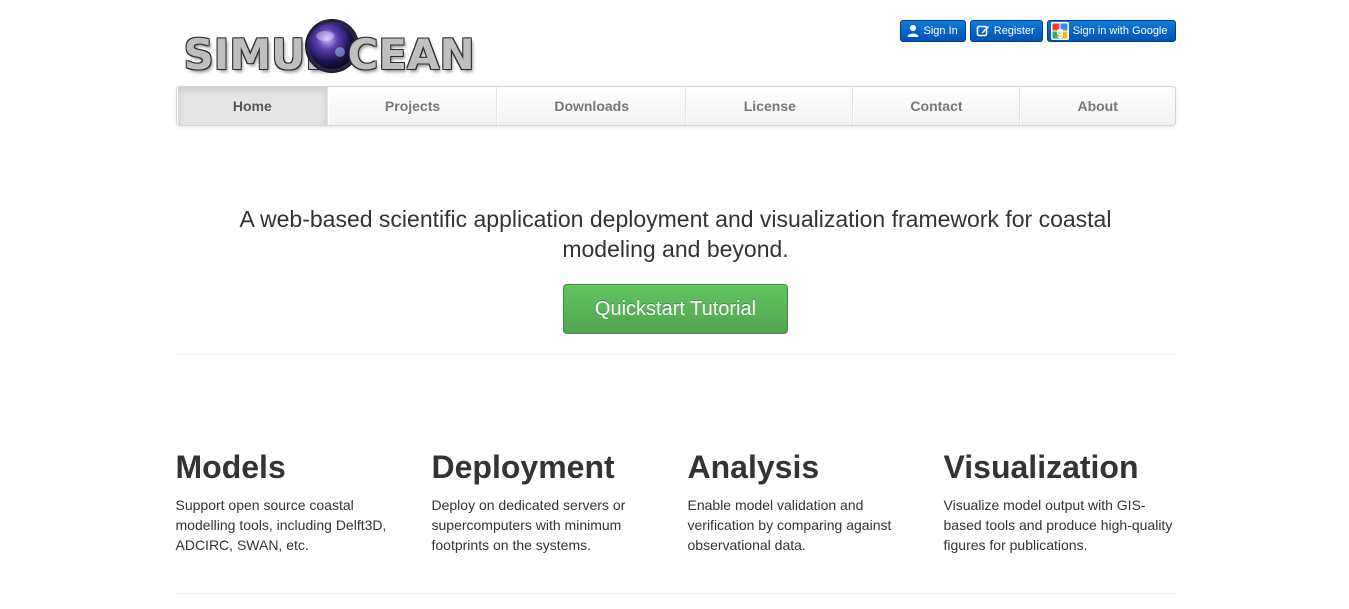  I want to click on nav-item-about: About, so click(1097, 106).